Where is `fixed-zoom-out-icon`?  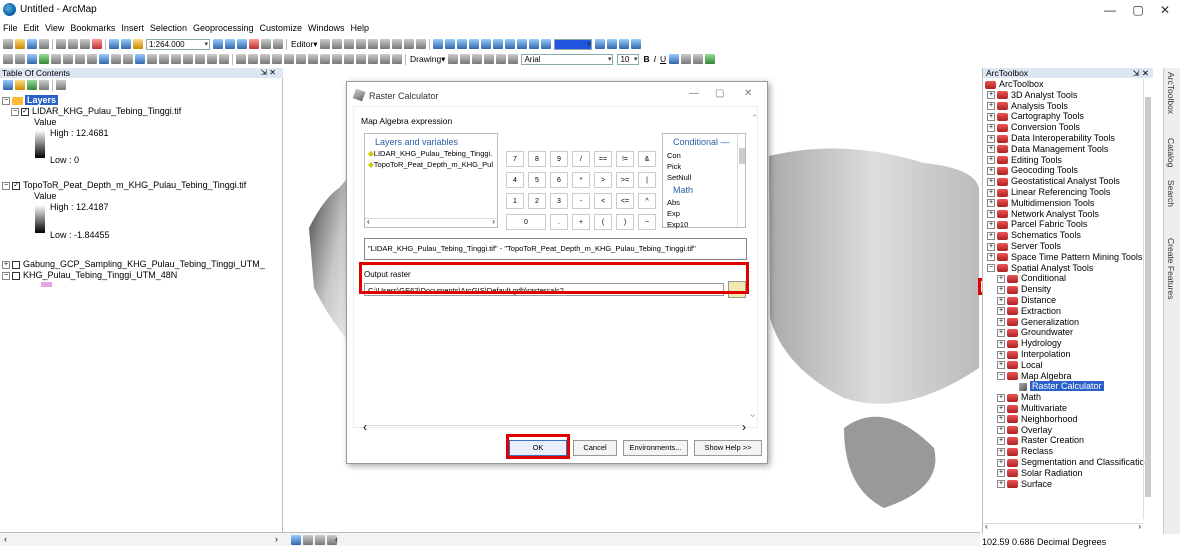 fixed-zoom-out-icon is located at coordinates (68, 59).